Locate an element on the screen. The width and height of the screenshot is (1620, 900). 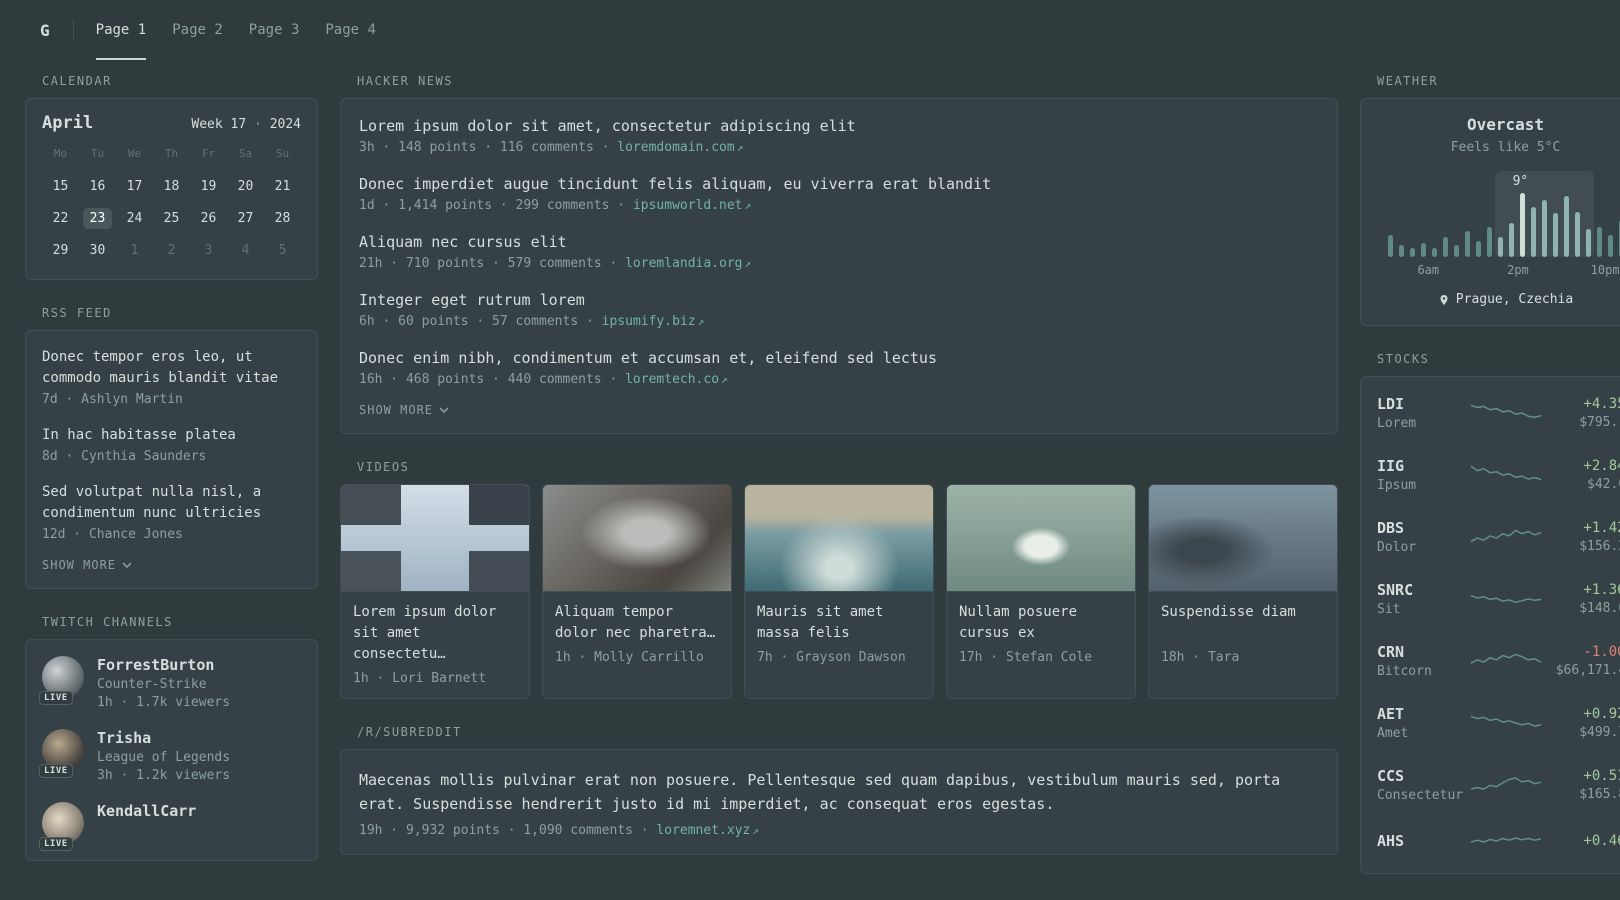
calendar-day-cell: 26 is located at coordinates (208, 218).